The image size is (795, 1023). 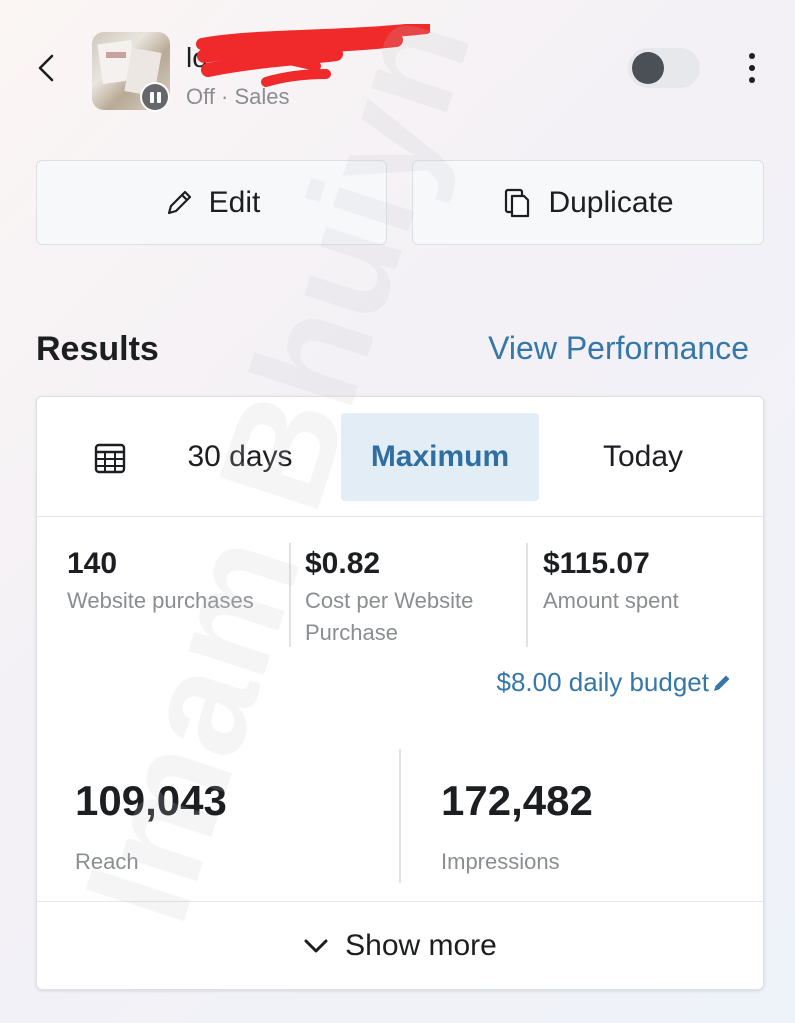 What do you see at coordinates (238, 96) in the screenshot?
I see `campaign-status: Off · Sales` at bounding box center [238, 96].